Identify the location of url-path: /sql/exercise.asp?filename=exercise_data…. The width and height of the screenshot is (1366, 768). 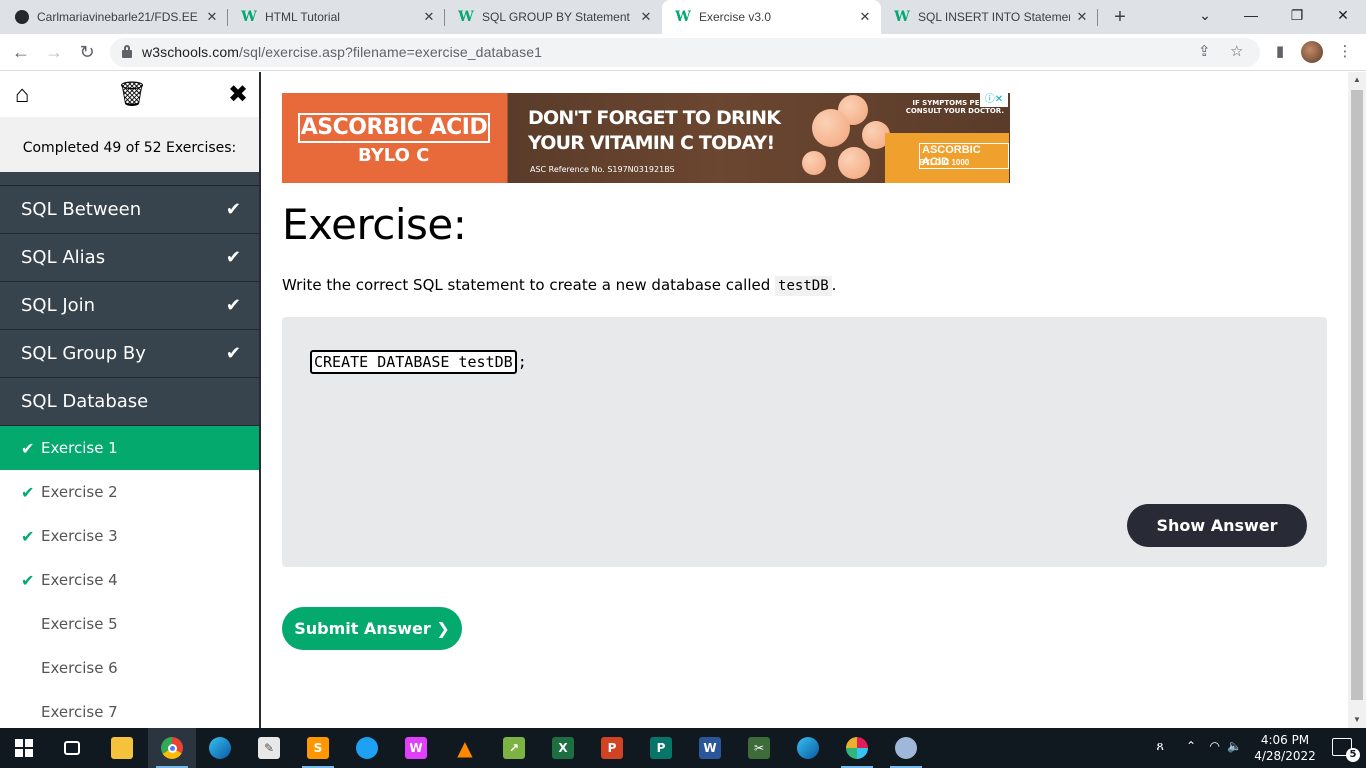
(390, 52).